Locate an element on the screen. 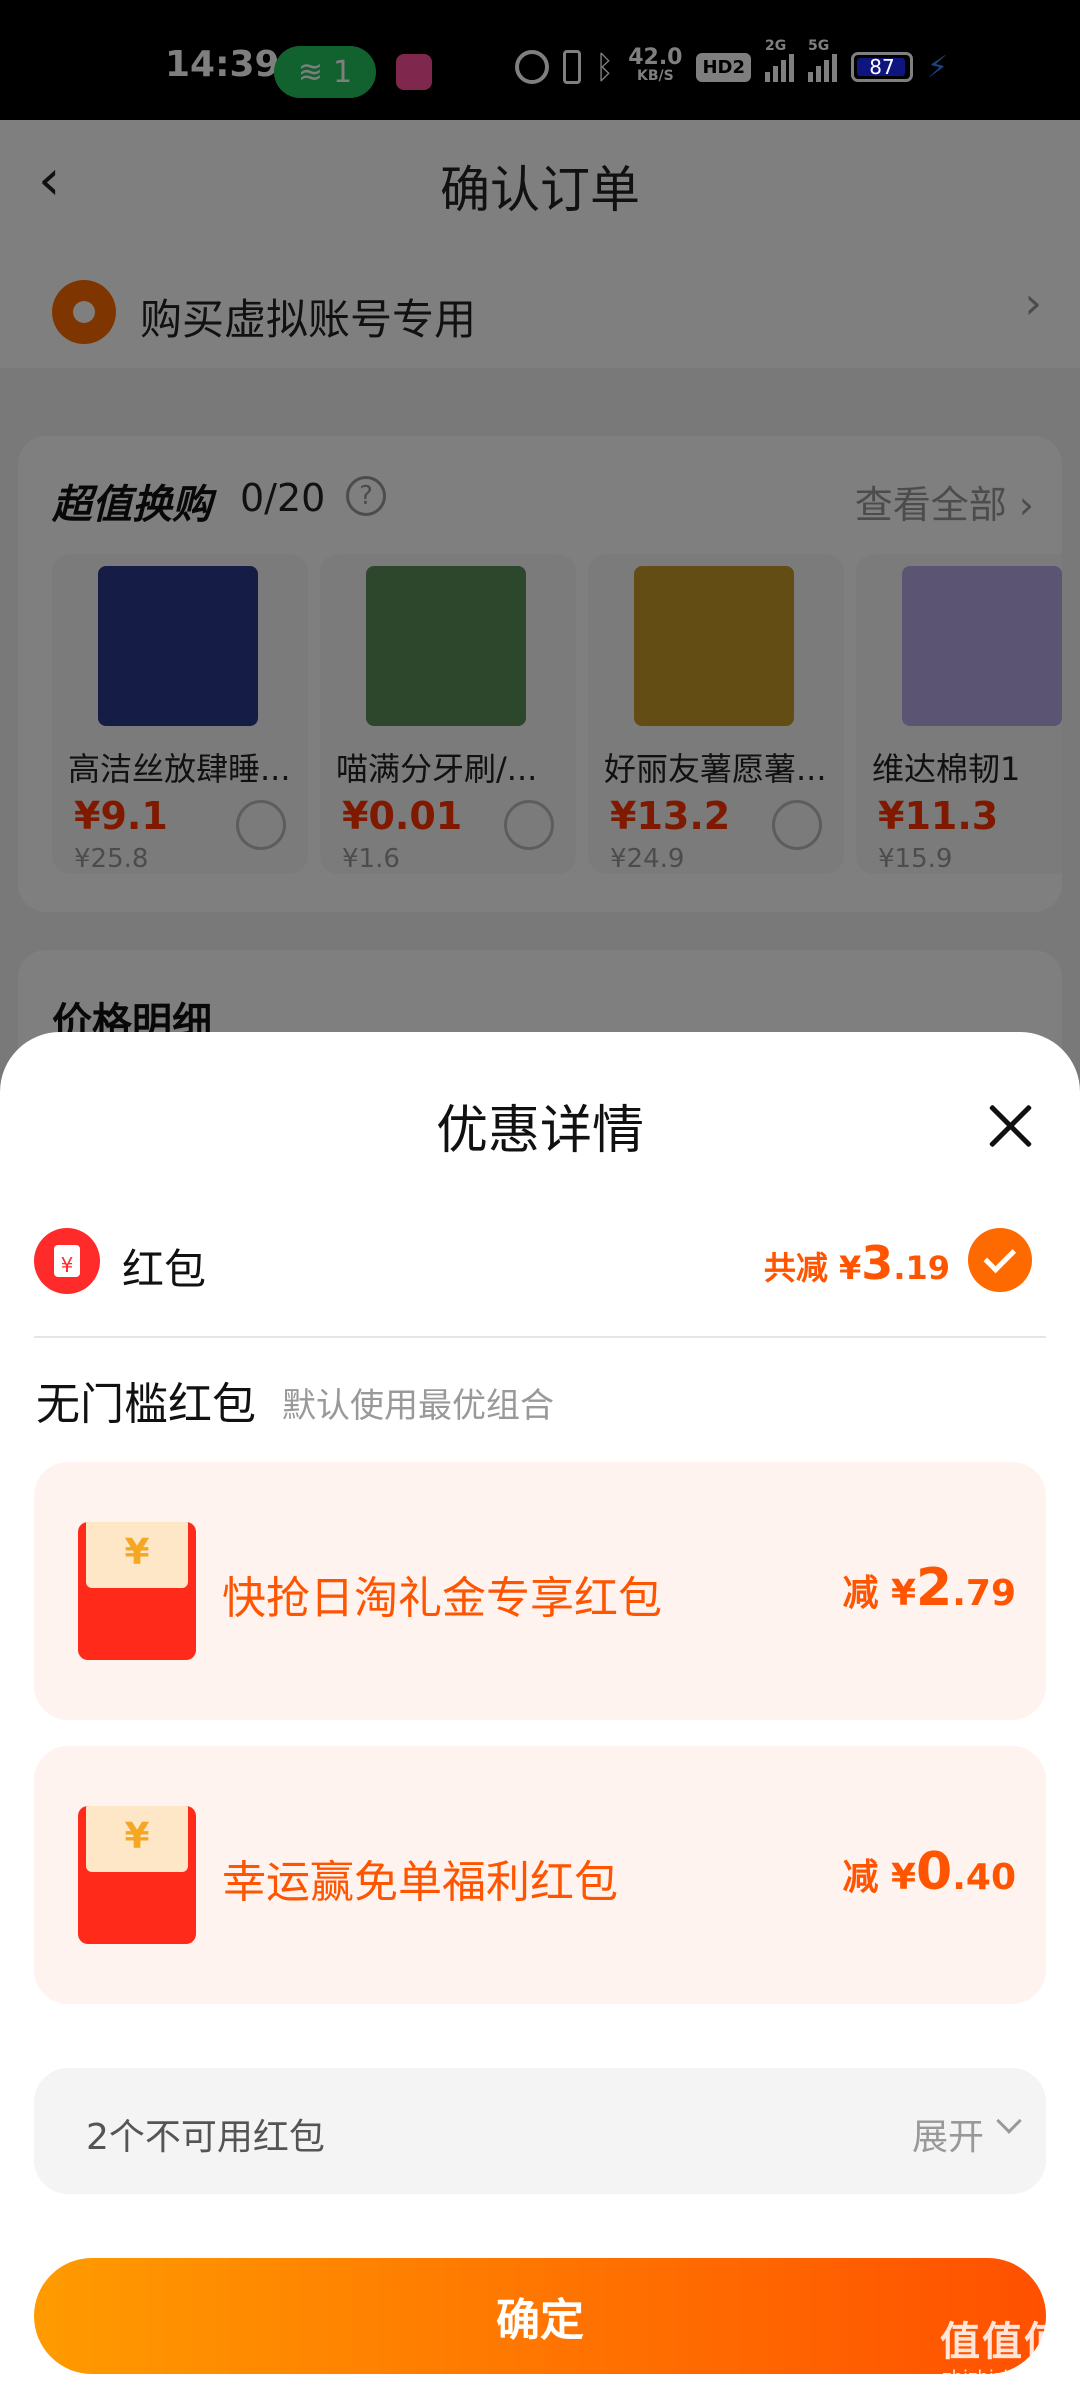 The height and width of the screenshot is (2400, 1080). total-prefix: 共减 ¥ is located at coordinates (812, 1268).